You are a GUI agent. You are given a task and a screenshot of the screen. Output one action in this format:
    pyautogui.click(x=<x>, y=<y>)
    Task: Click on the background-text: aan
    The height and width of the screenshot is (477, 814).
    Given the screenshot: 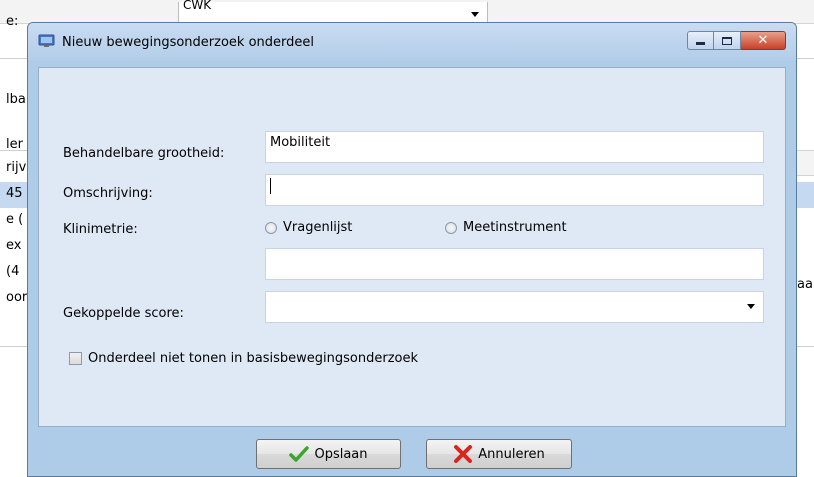 What is the action you would take?
    pyautogui.click(x=805, y=284)
    